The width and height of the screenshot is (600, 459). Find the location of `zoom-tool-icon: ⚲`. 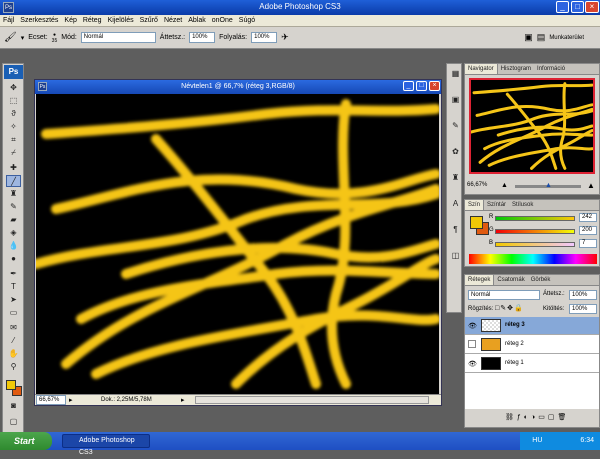

zoom-tool-icon: ⚲ is located at coordinates (13, 367).